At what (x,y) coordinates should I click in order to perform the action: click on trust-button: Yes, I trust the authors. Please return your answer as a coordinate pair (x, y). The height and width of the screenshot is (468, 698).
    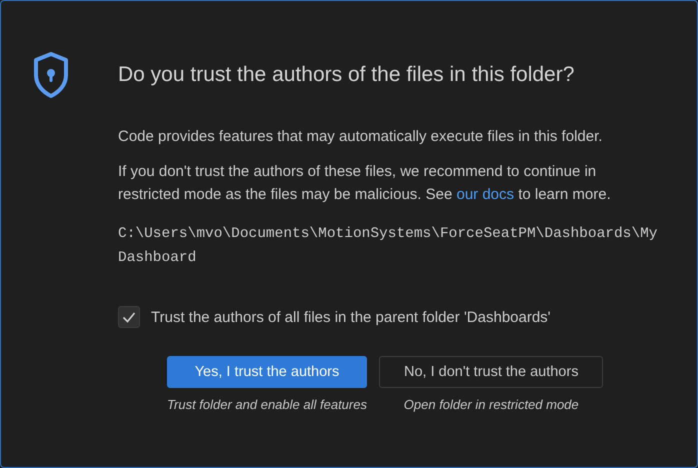
    Looking at the image, I should click on (267, 372).